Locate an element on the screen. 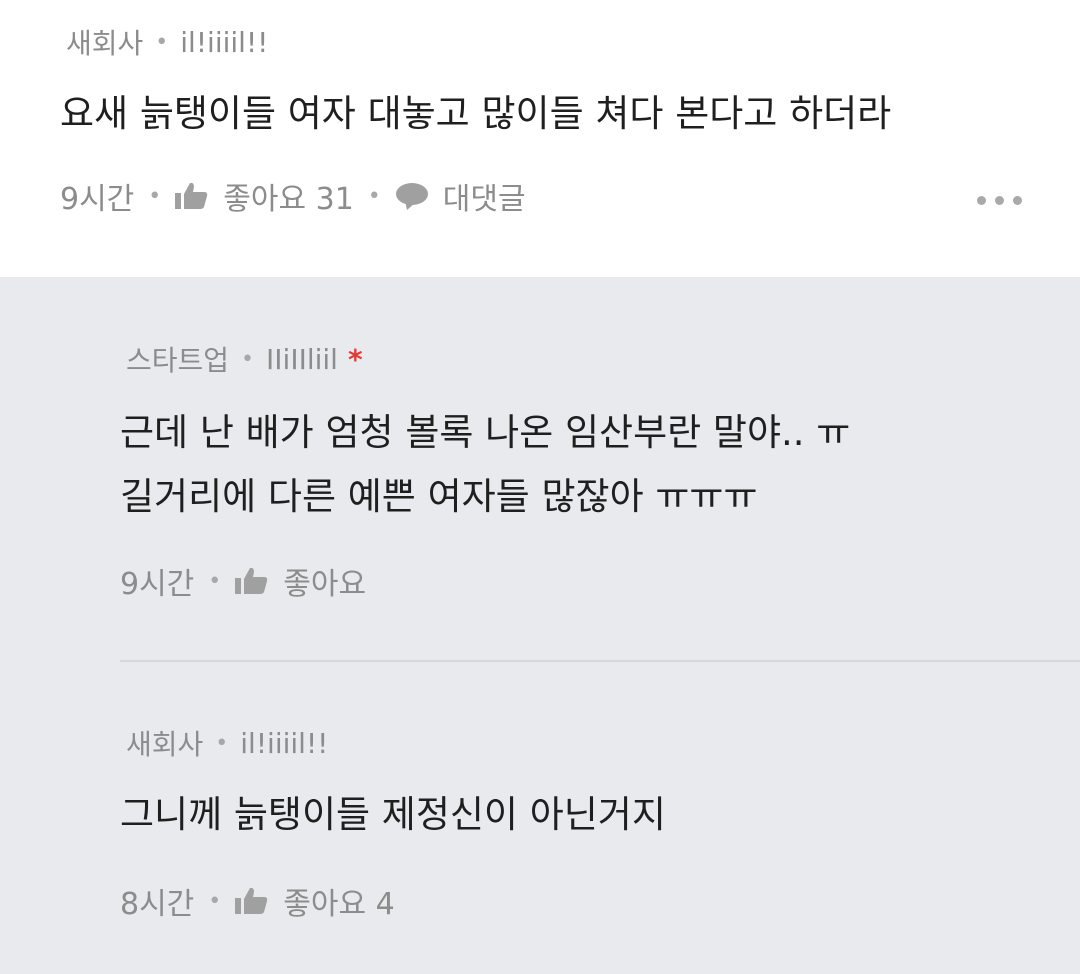  username: IIiIIliil is located at coordinates (302, 359).